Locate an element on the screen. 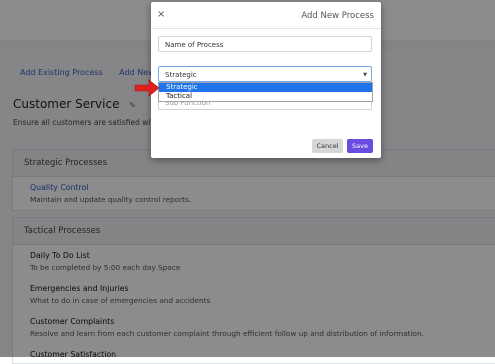  option-strategic: Strategic is located at coordinates (265, 87).